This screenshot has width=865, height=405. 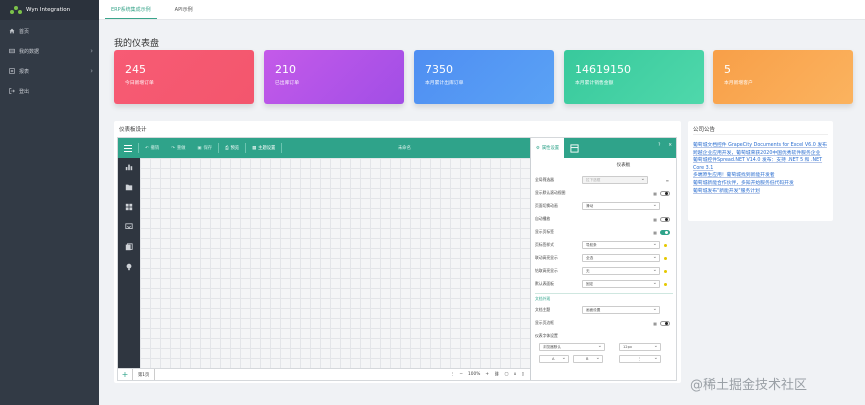 What do you see at coordinates (546, 257) in the screenshot?
I see `prop-label: 联动高亮显示` at bounding box center [546, 257].